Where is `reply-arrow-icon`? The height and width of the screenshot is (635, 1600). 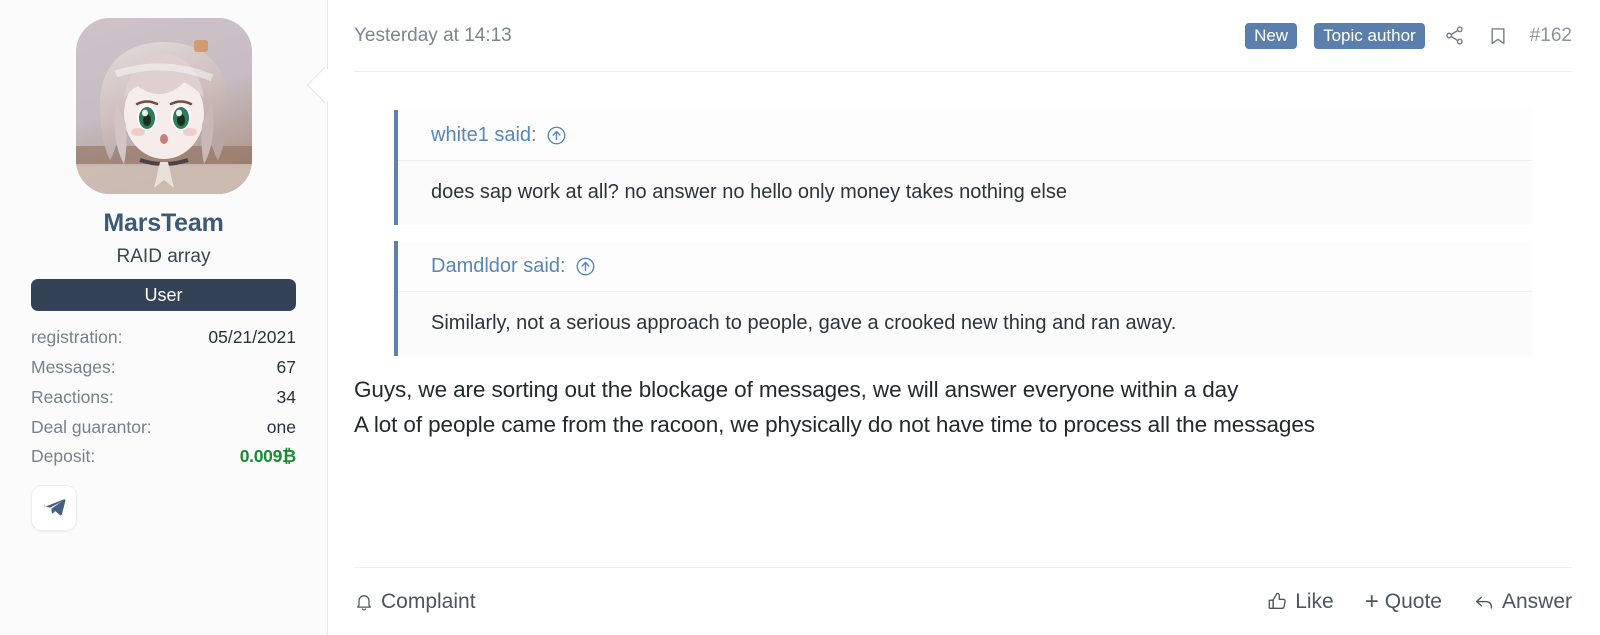
reply-arrow-icon is located at coordinates (1483, 602).